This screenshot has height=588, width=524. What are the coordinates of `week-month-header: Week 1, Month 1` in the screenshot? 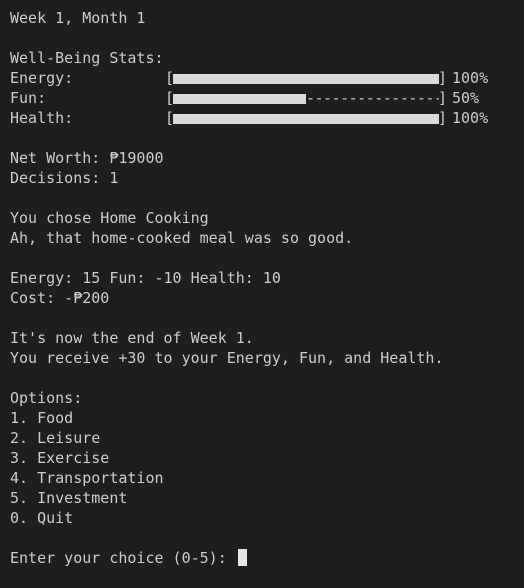 It's located at (78, 18).